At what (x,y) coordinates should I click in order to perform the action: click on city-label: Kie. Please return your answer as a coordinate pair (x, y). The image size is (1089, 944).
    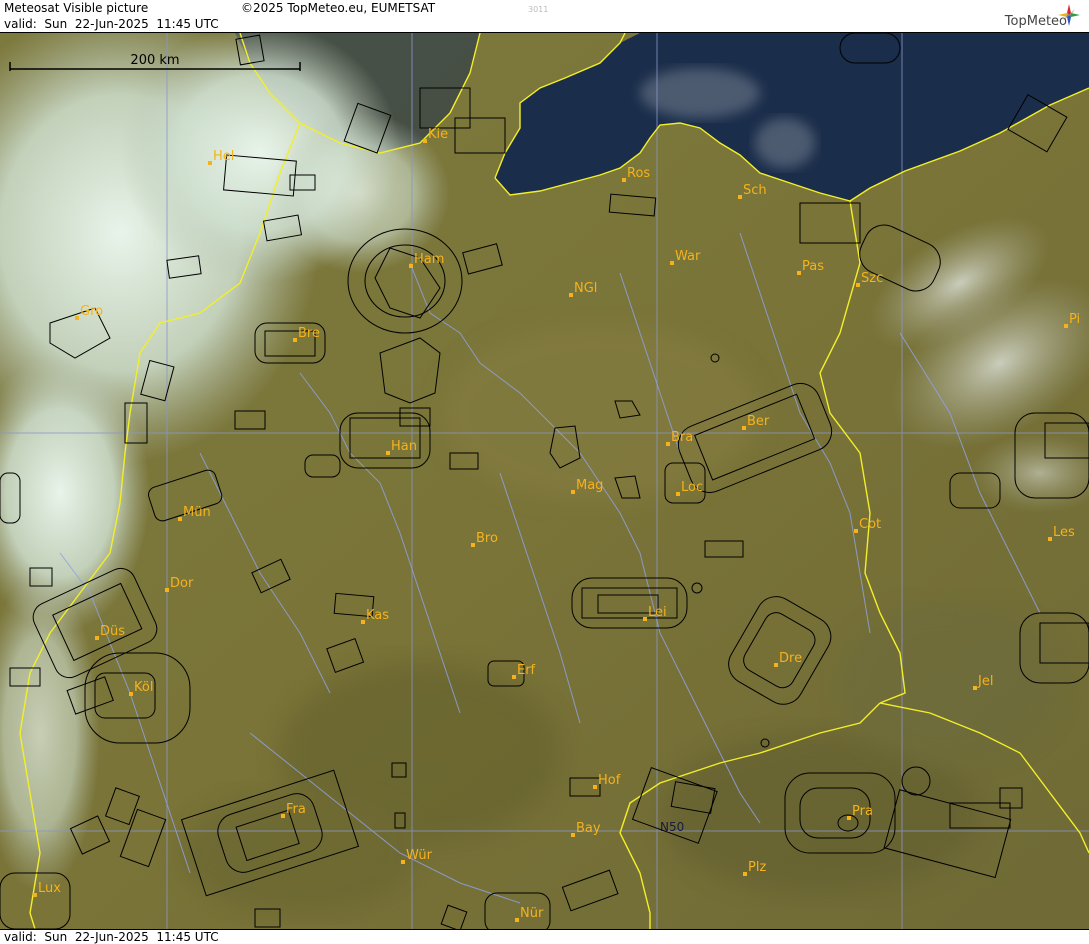
    Looking at the image, I should click on (438, 134).